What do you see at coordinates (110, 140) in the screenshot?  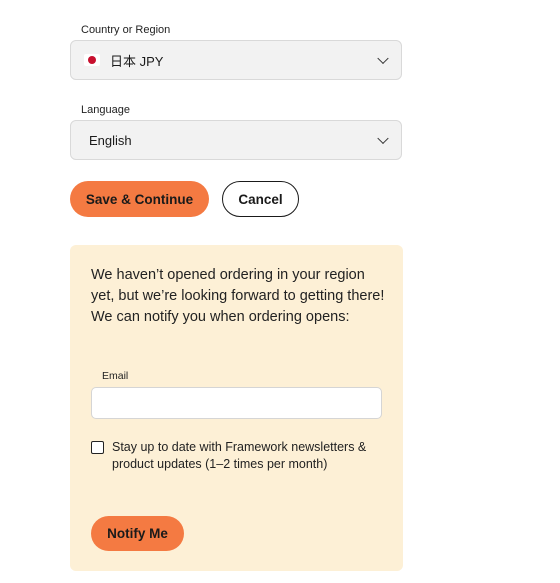 I see `language-selected-value: English` at bounding box center [110, 140].